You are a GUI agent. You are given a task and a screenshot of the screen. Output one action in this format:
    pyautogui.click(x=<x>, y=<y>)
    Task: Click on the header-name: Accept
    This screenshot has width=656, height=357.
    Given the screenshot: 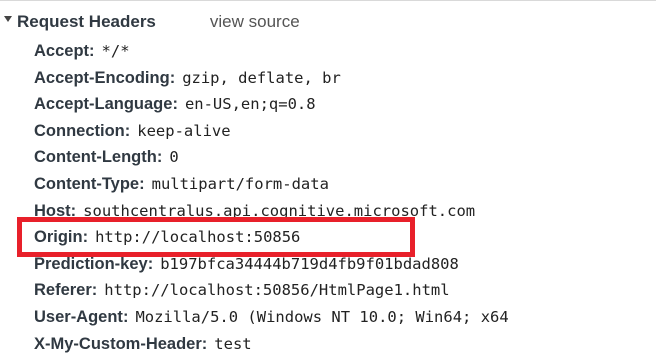 What is the action you would take?
    pyautogui.click(x=62, y=51)
    